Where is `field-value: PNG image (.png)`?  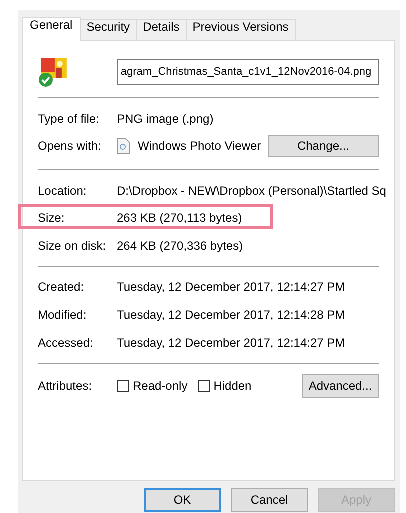 field-value: PNG image (.png) is located at coordinates (165, 119).